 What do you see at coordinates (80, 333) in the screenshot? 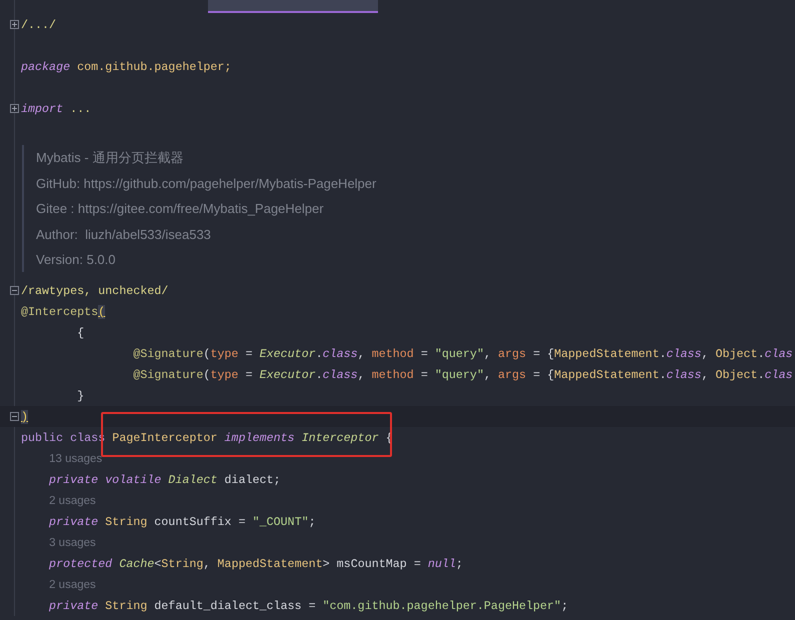
I see `code-line: {` at bounding box center [80, 333].